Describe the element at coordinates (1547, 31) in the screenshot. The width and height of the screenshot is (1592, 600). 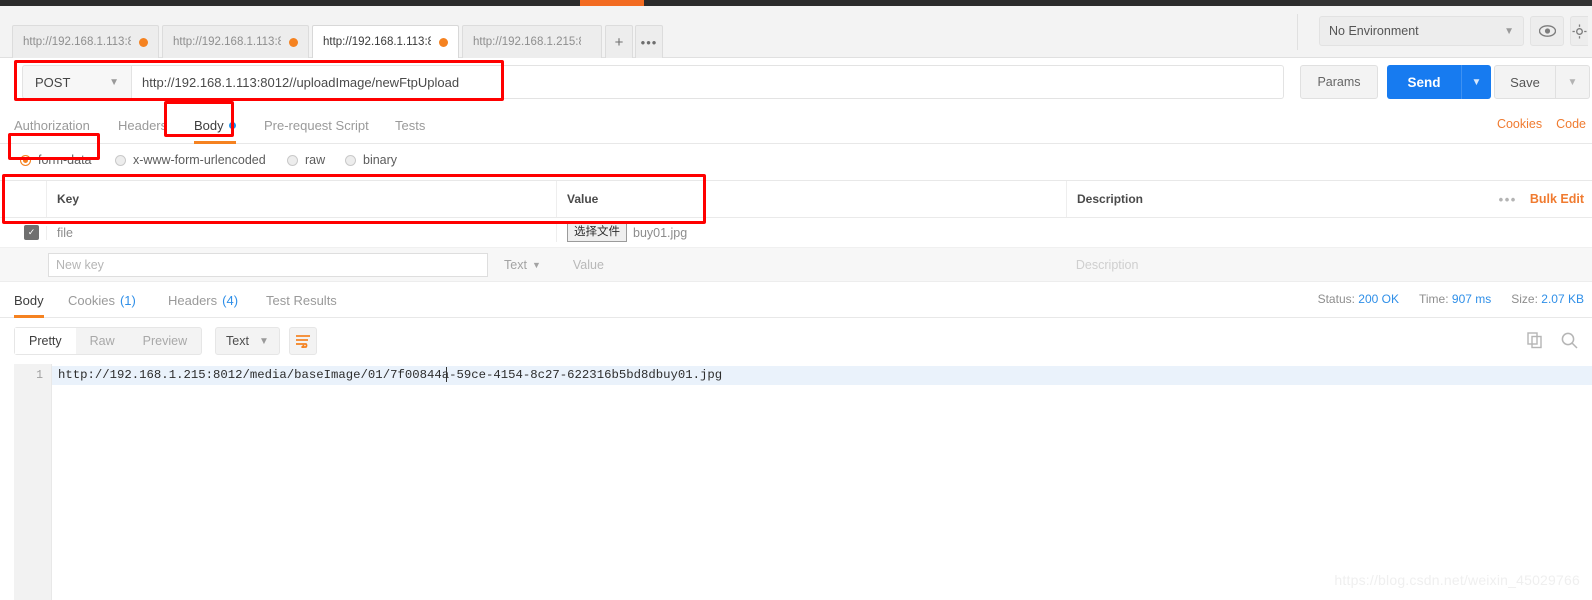
I see `environment-quick-look-button` at that location.